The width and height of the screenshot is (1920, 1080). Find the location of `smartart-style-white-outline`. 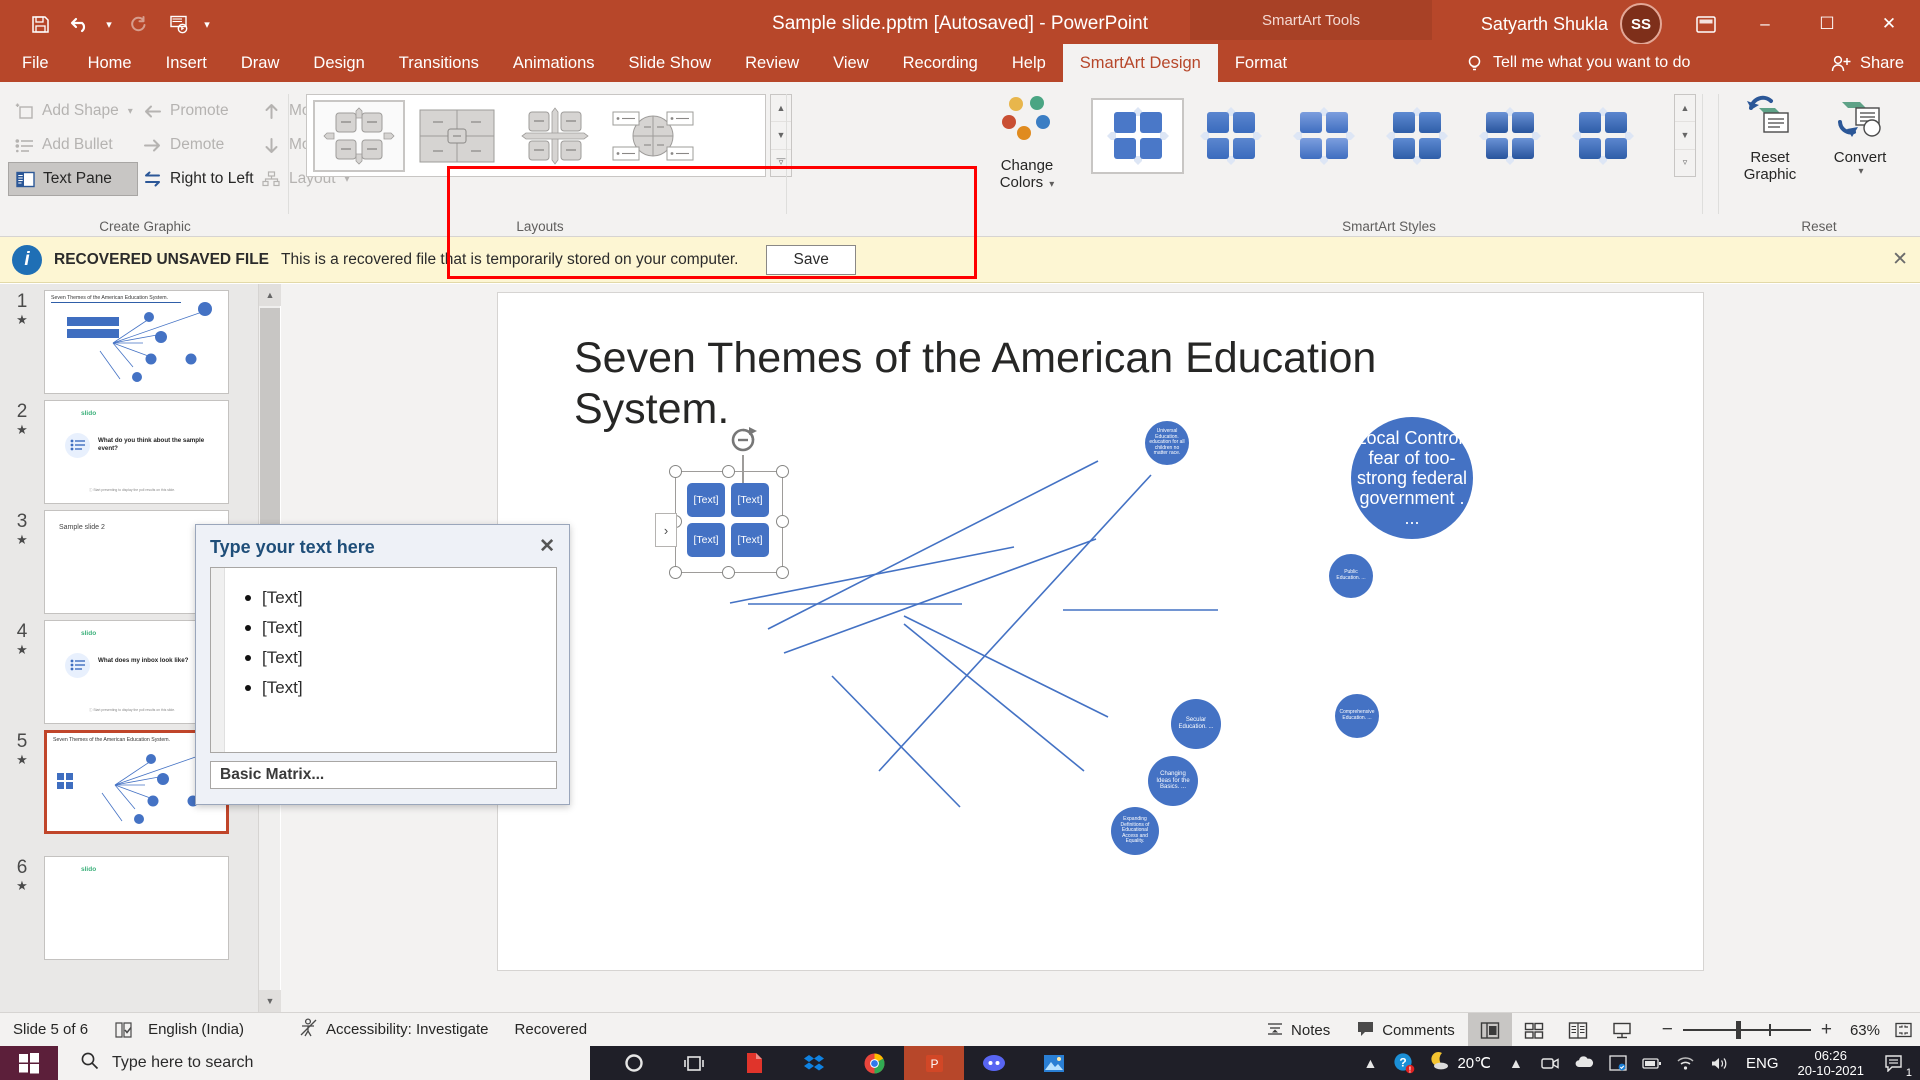

smartart-style-white-outline is located at coordinates (1230, 135).